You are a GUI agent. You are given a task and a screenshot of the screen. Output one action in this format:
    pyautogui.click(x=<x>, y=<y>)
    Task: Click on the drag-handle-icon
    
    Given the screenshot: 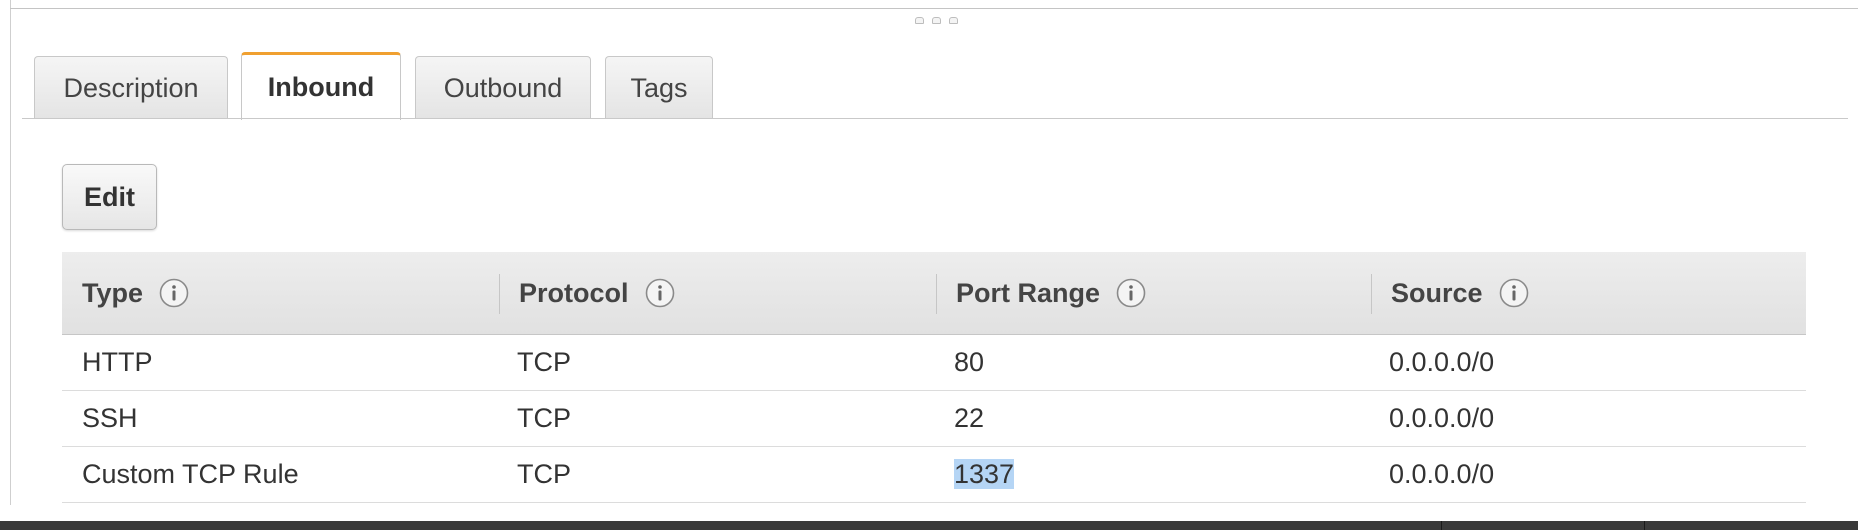 What is the action you would take?
    pyautogui.click(x=936, y=20)
    